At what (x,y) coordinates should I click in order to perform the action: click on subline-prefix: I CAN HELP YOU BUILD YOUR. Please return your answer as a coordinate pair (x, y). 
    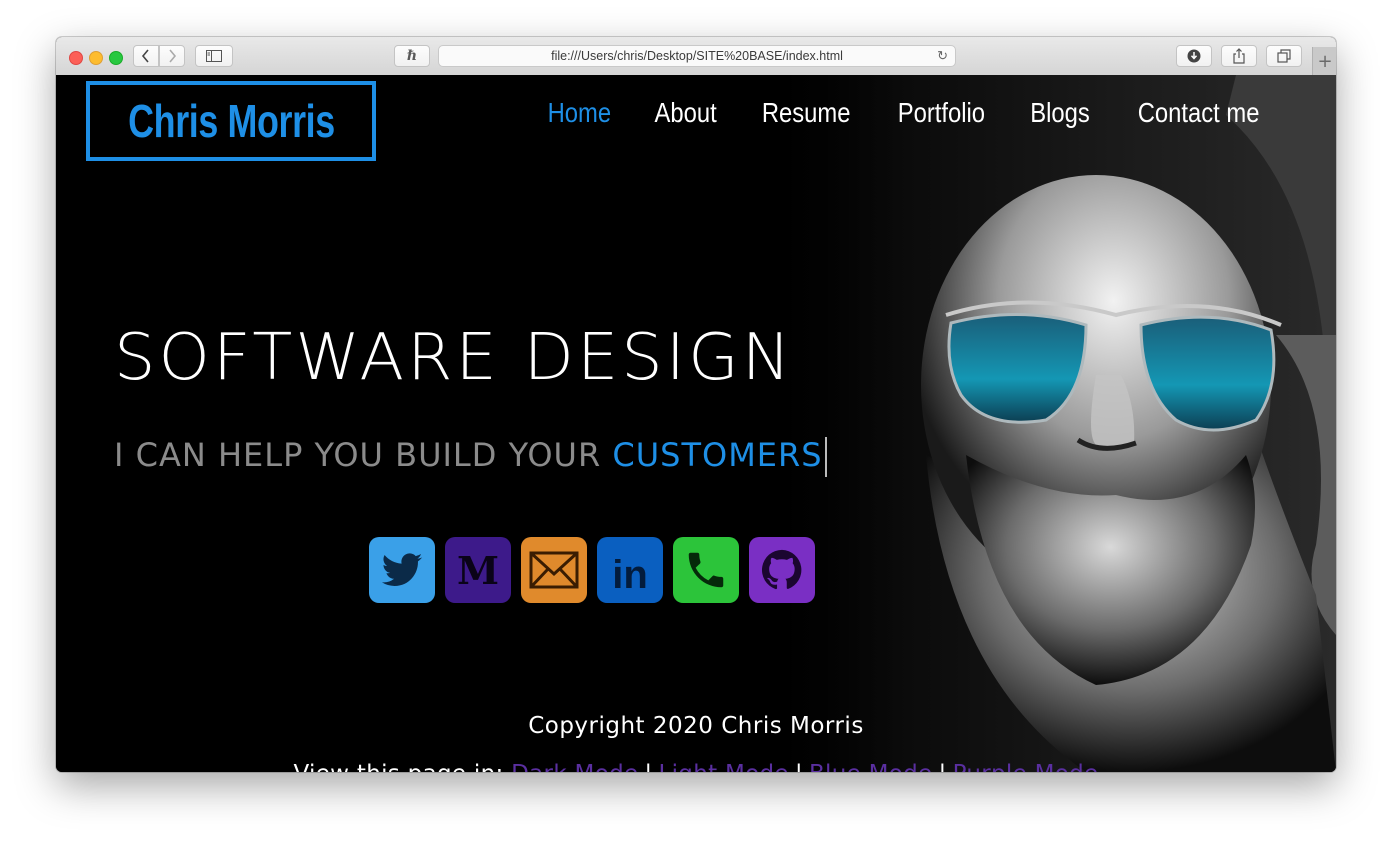
    Looking at the image, I should click on (363, 455).